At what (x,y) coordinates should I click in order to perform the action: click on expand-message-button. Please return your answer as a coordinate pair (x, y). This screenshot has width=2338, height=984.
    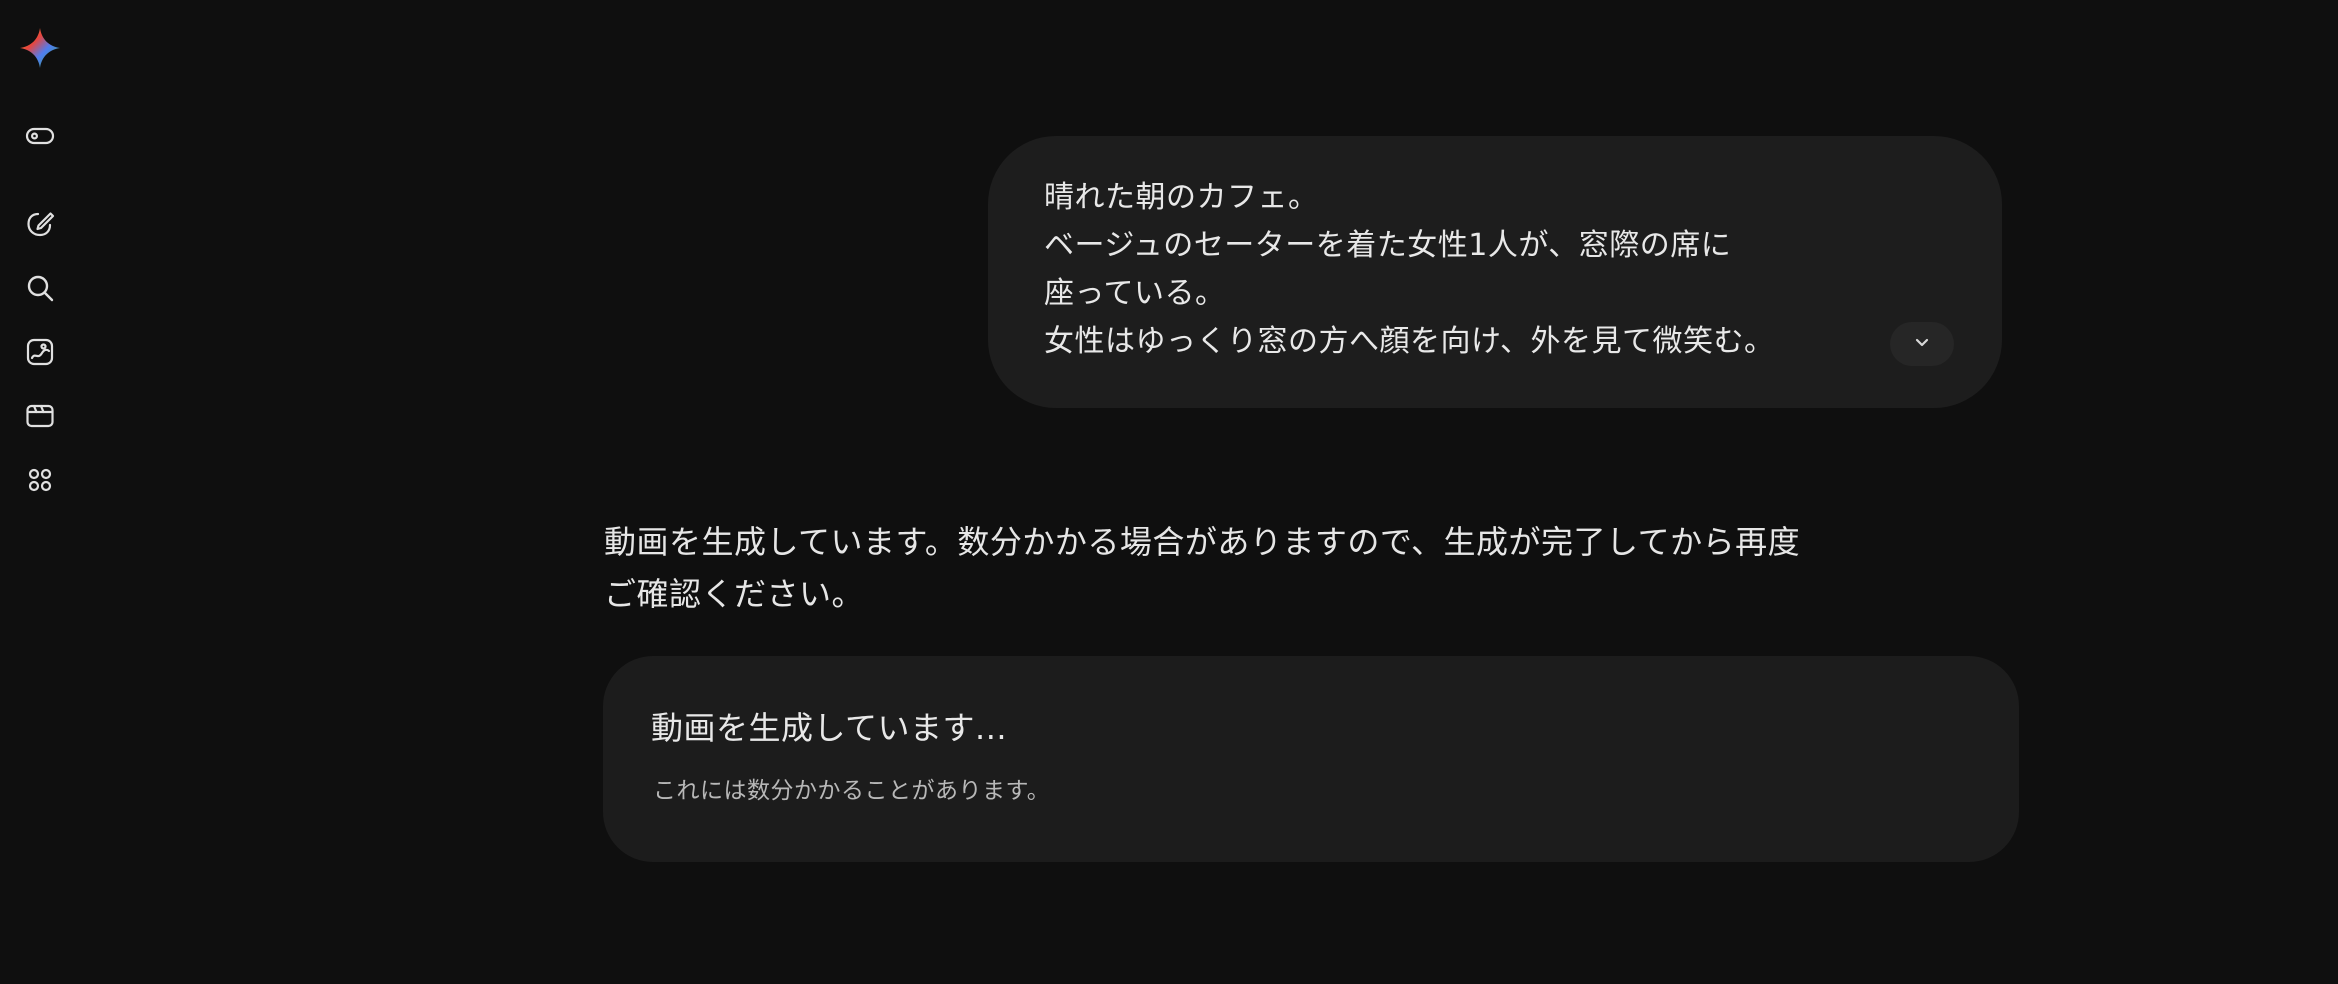
    Looking at the image, I should click on (1922, 344).